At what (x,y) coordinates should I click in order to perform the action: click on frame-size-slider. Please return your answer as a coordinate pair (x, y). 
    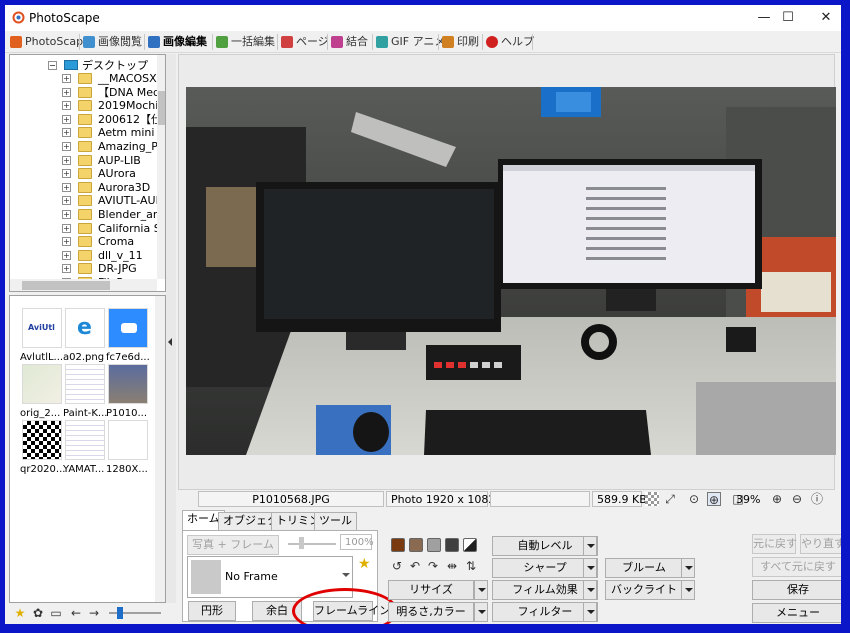
    Looking at the image, I should click on (312, 544).